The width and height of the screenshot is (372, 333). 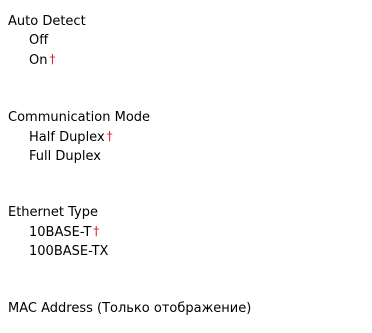 I want to click on setting-title: Auto Detect, so click(x=47, y=21).